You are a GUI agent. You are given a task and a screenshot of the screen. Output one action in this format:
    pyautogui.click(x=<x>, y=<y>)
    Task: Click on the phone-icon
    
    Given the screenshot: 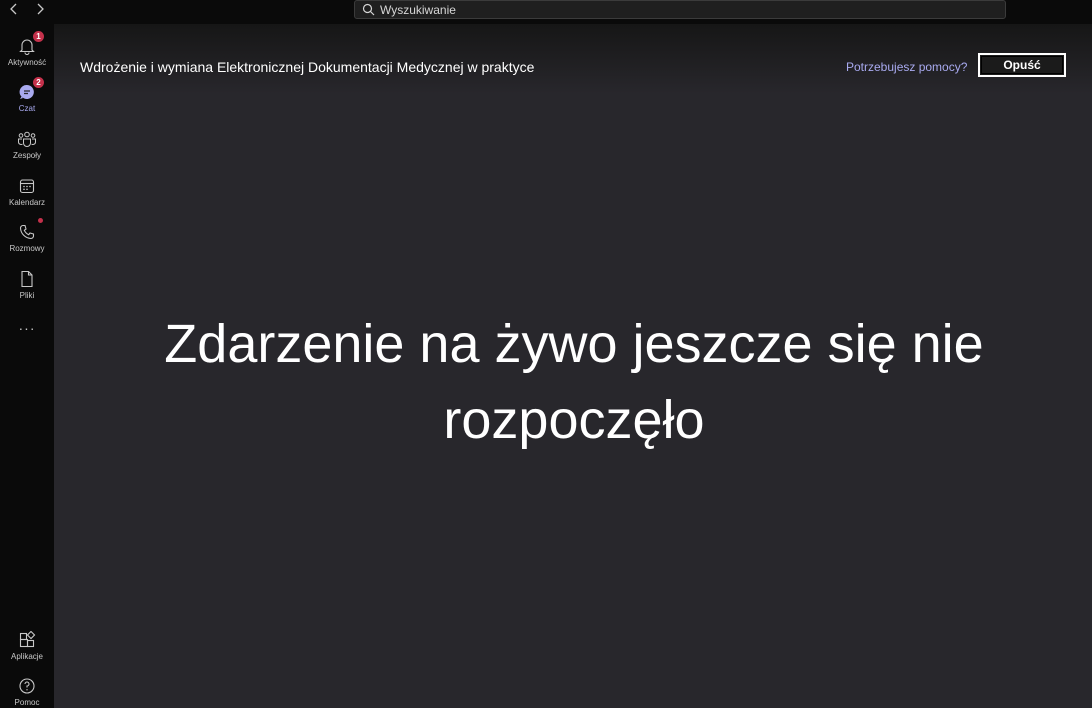 What is the action you would take?
    pyautogui.click(x=30, y=230)
    